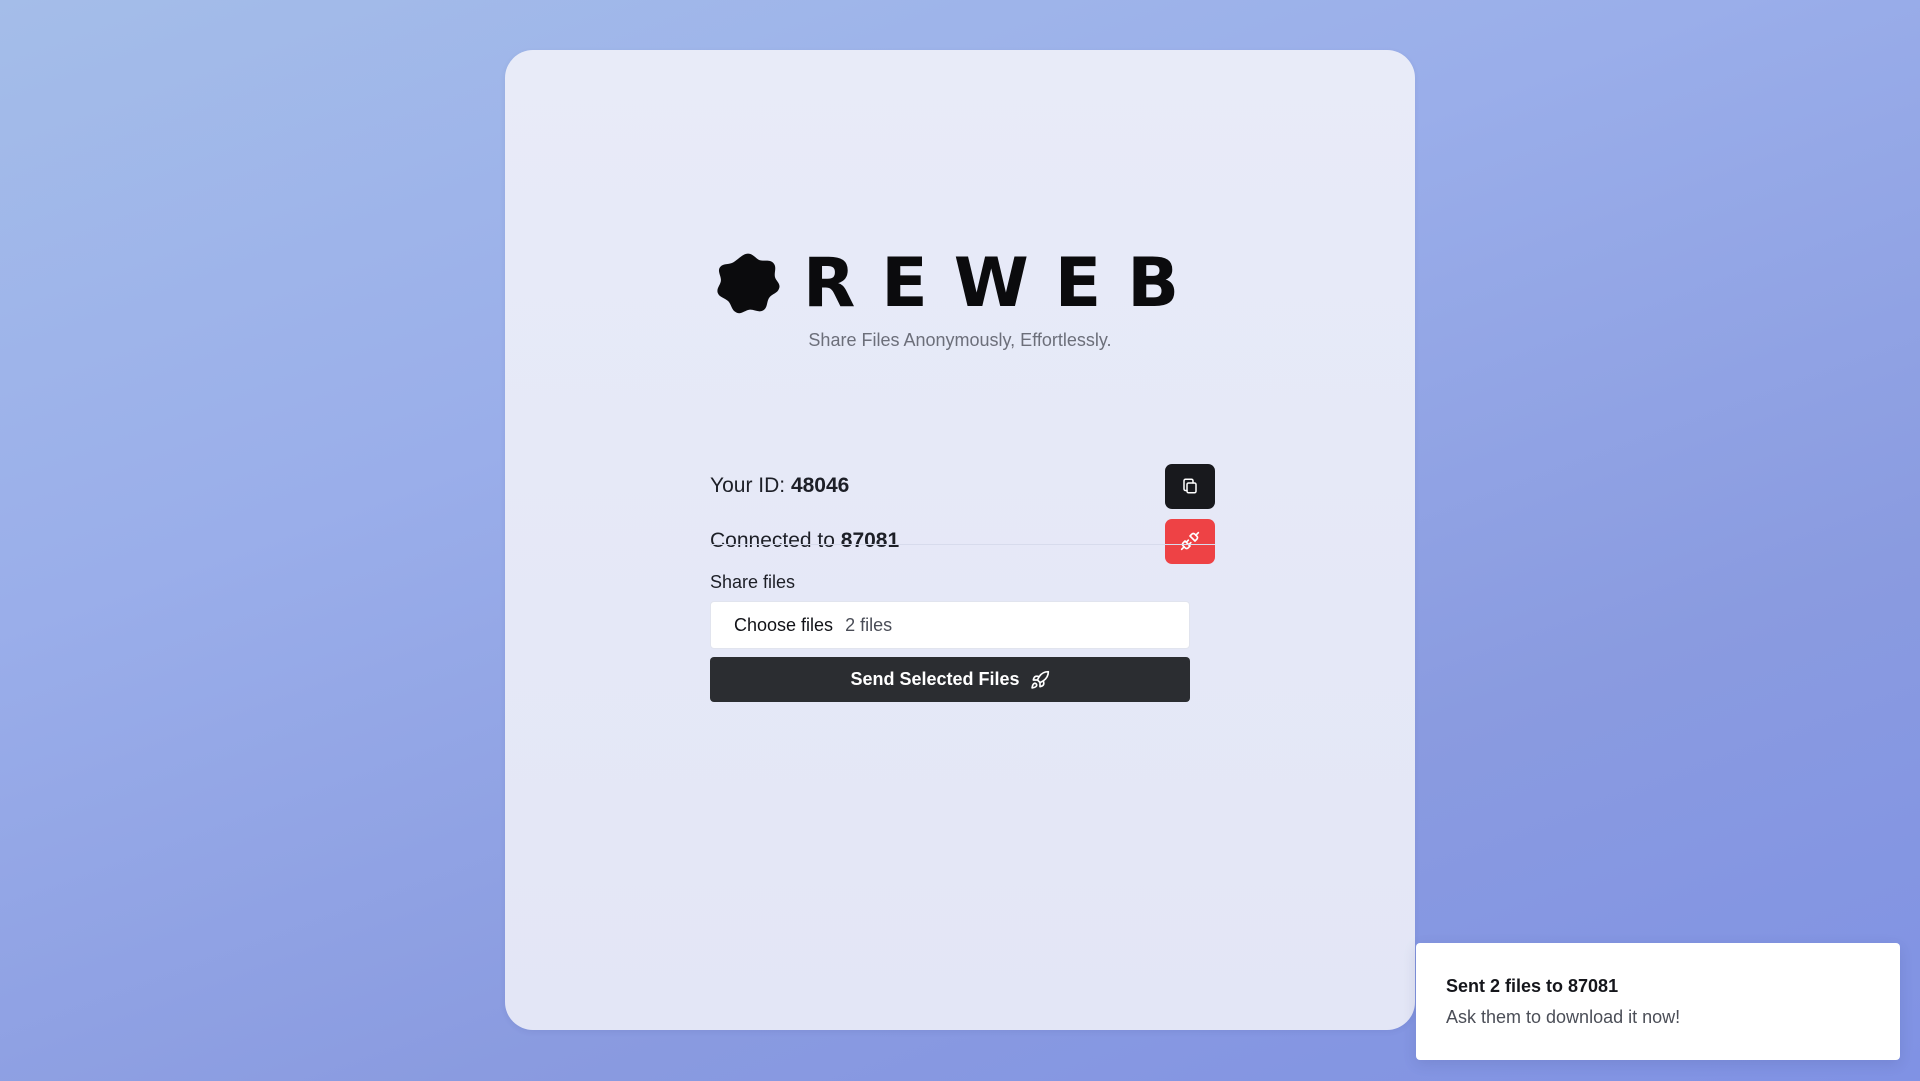 This screenshot has height=1081, width=1920. I want to click on connection-text: Connected to 87081, so click(804, 541).